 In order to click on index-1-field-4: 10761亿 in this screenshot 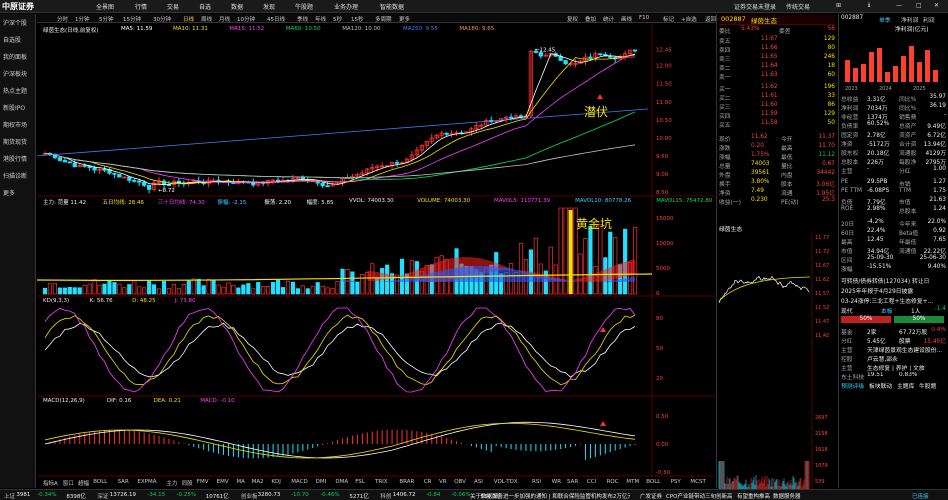, I will do `click(217, 496)`.